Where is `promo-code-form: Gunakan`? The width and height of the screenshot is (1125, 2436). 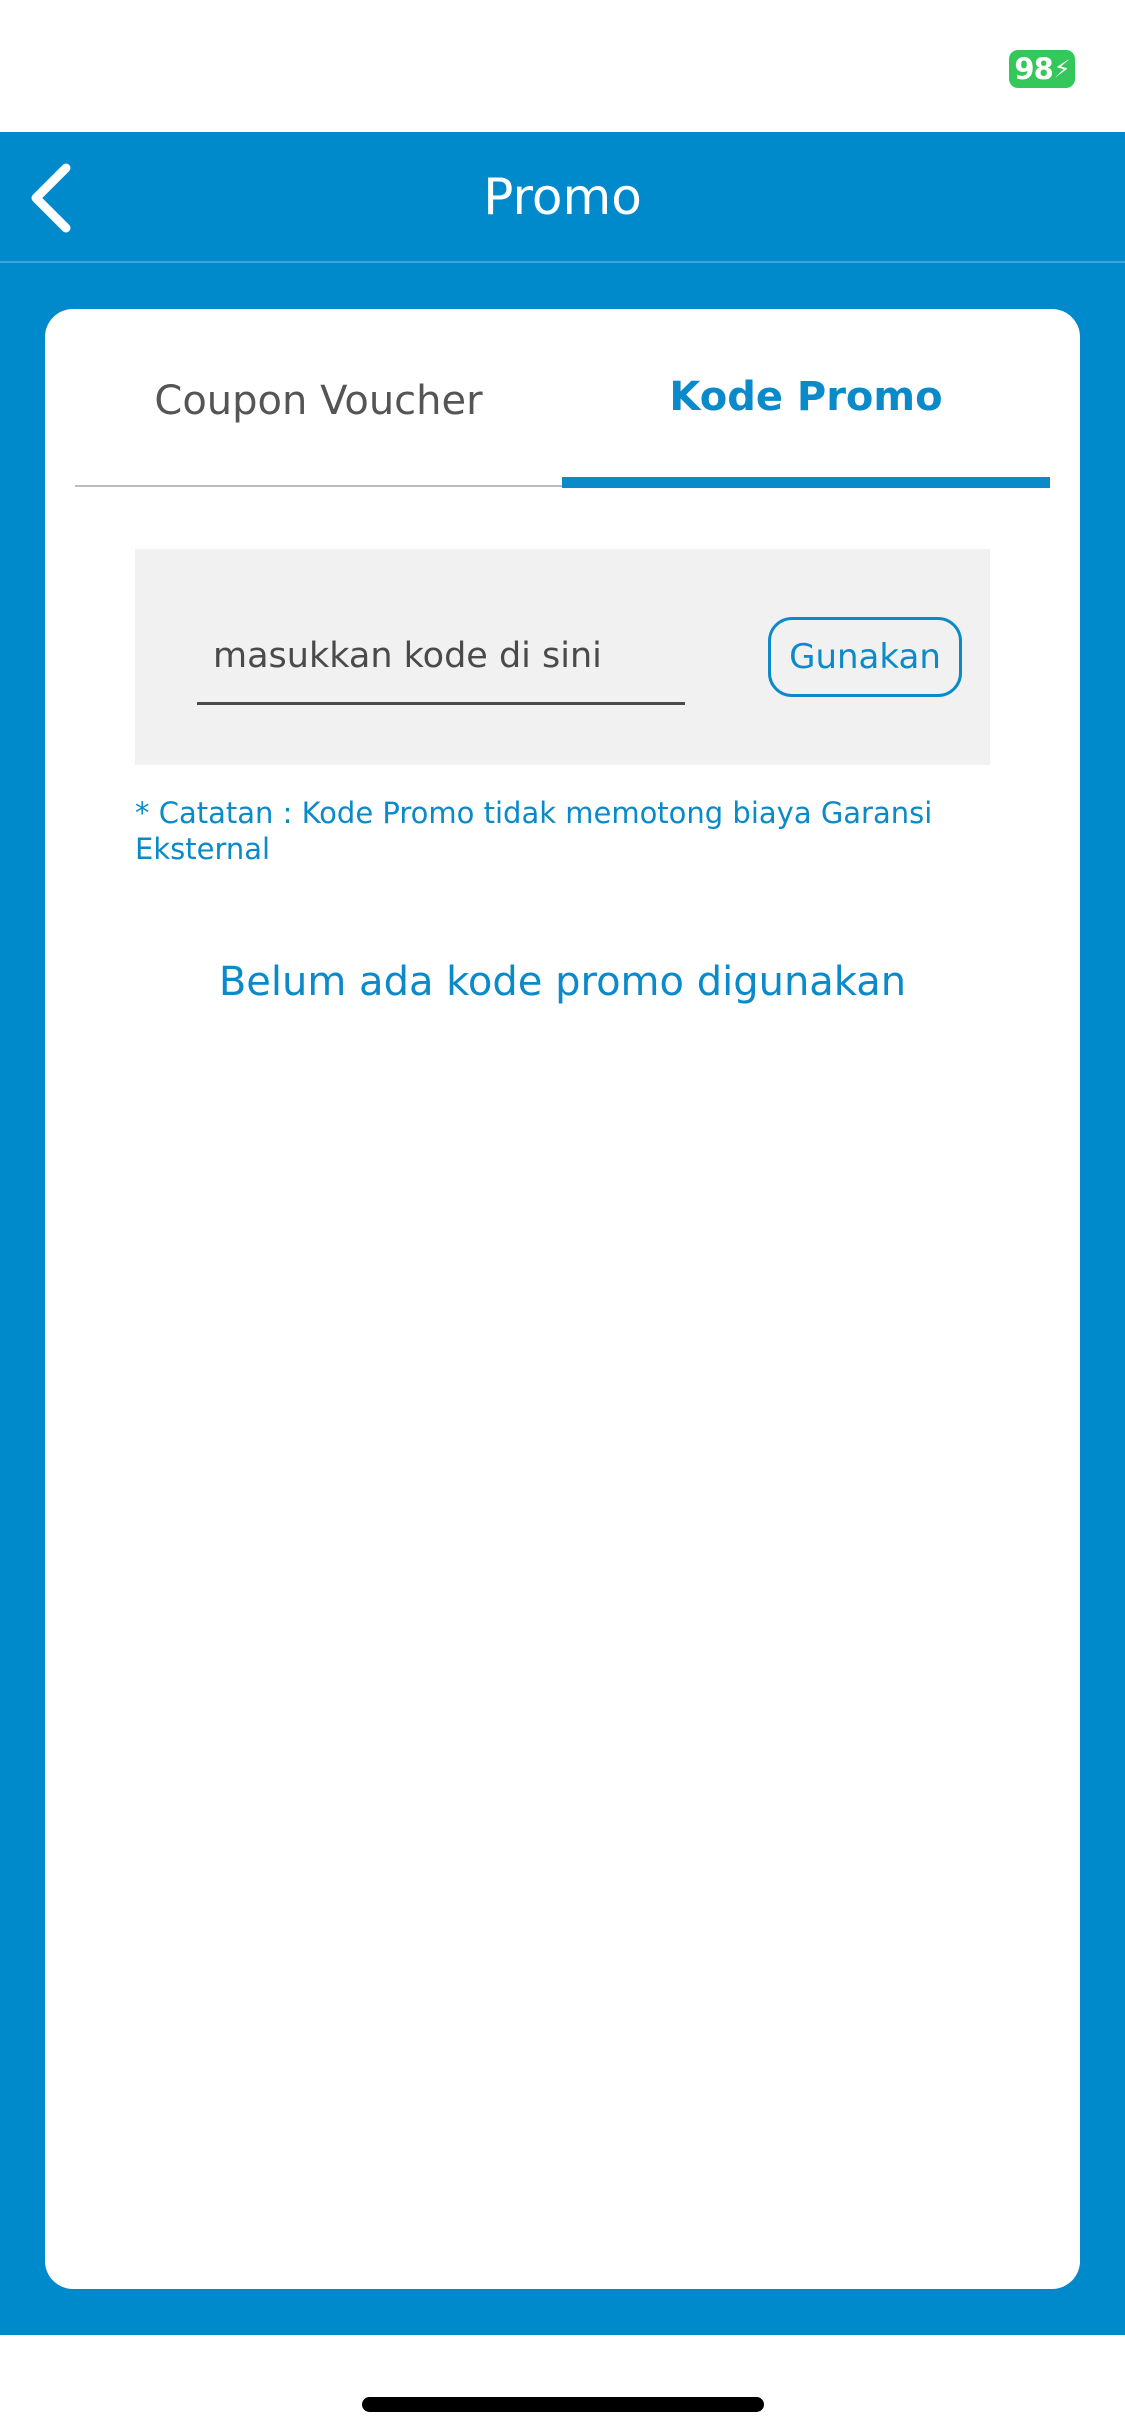
promo-code-form: Gunakan is located at coordinates (562, 657).